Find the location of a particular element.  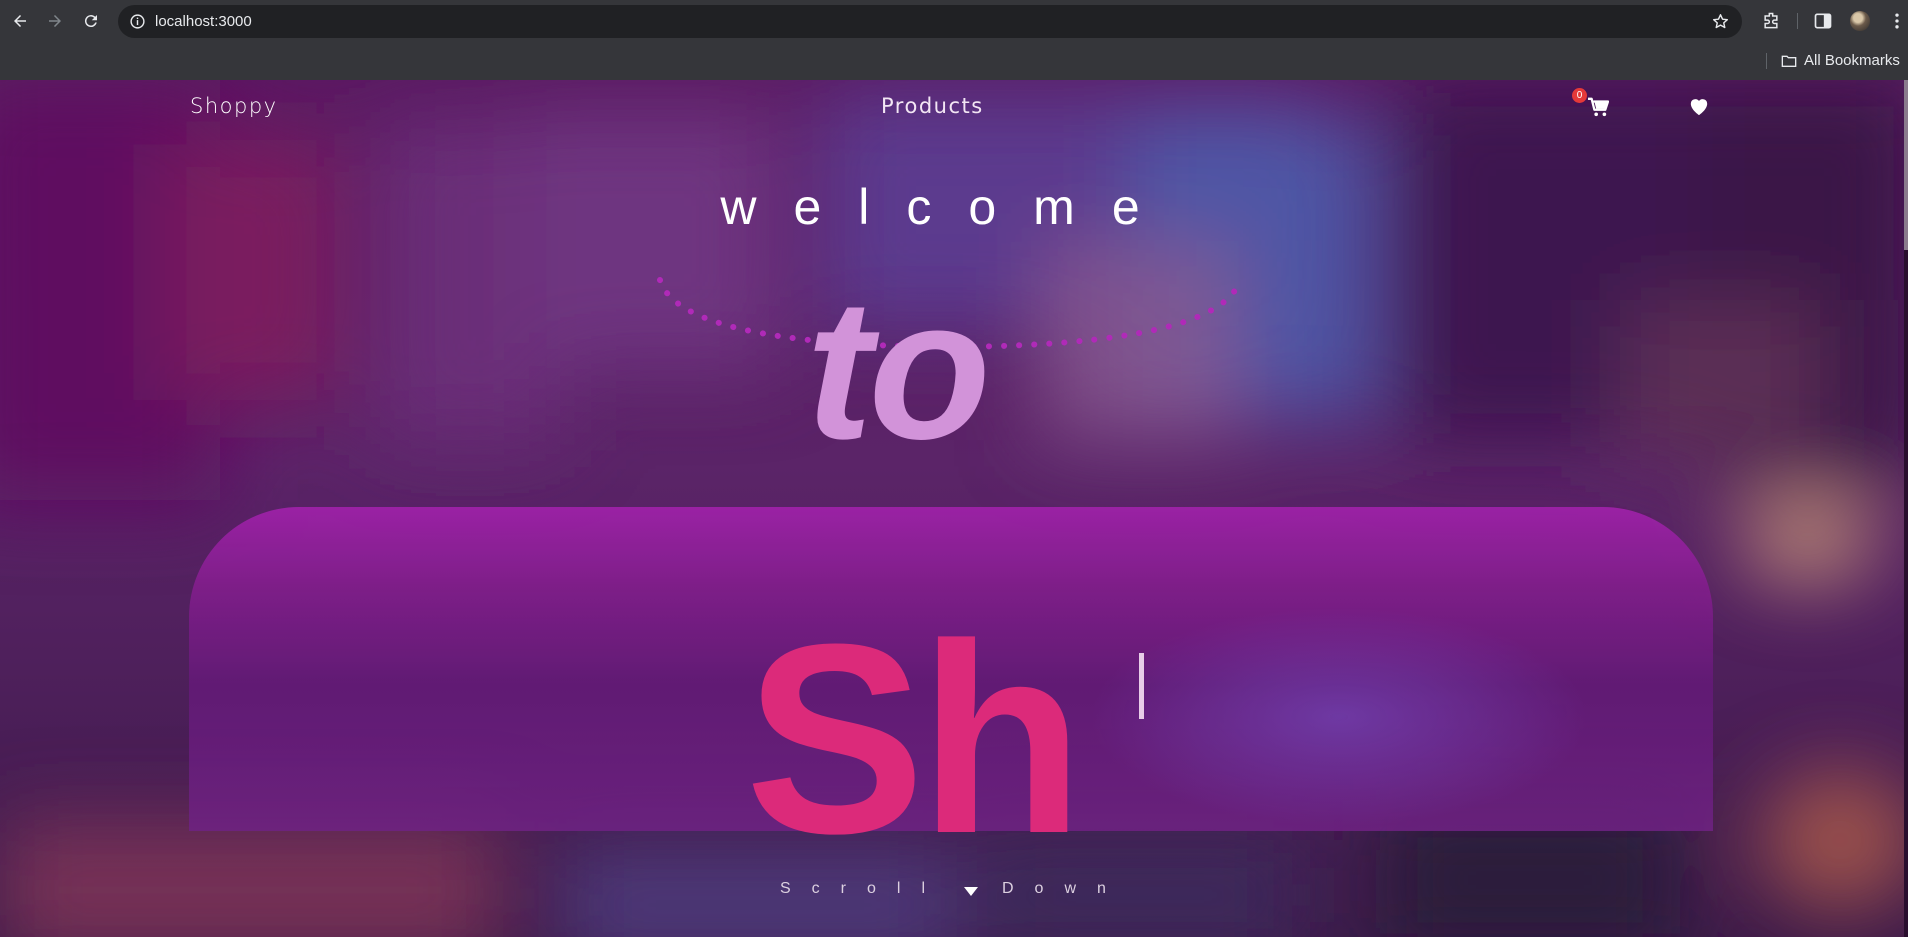

welcome-heading: welcome is located at coordinates (948, 207).